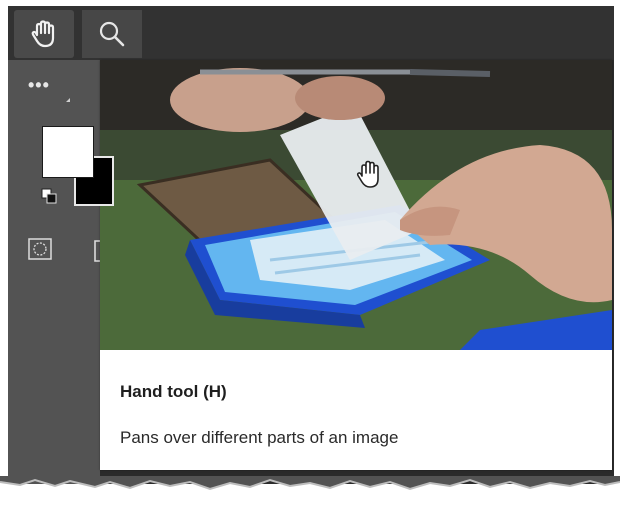  What do you see at coordinates (68, 152) in the screenshot?
I see `foreground-color-swatch` at bounding box center [68, 152].